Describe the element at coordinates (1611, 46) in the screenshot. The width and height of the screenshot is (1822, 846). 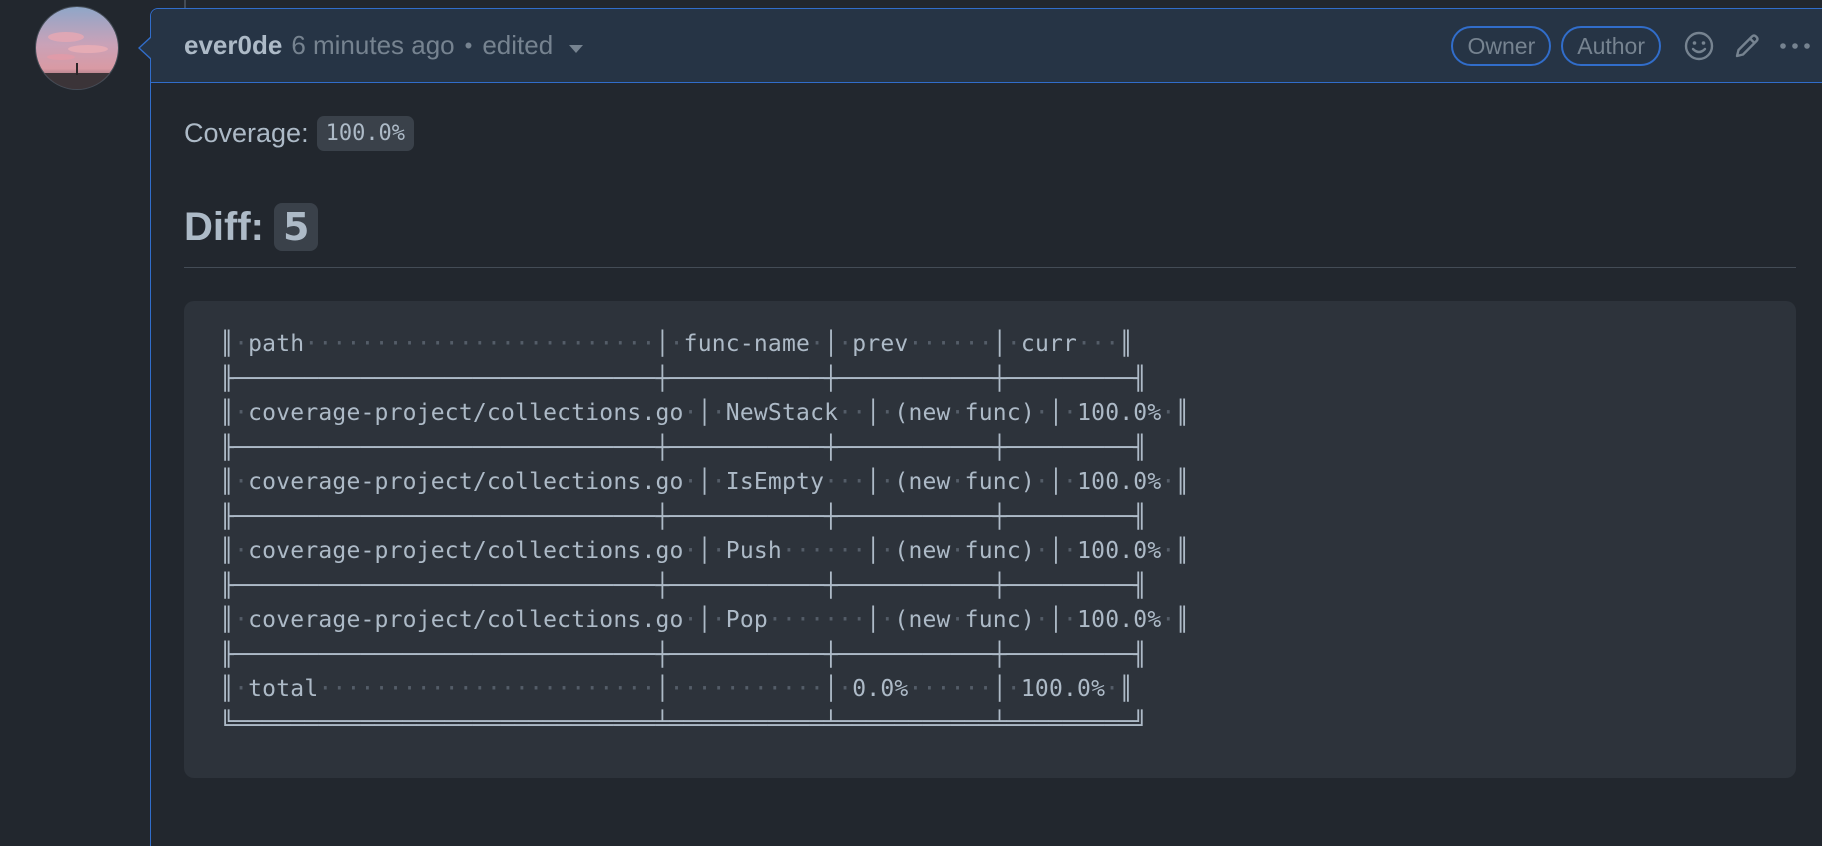
I see `author-badge: Author` at that location.